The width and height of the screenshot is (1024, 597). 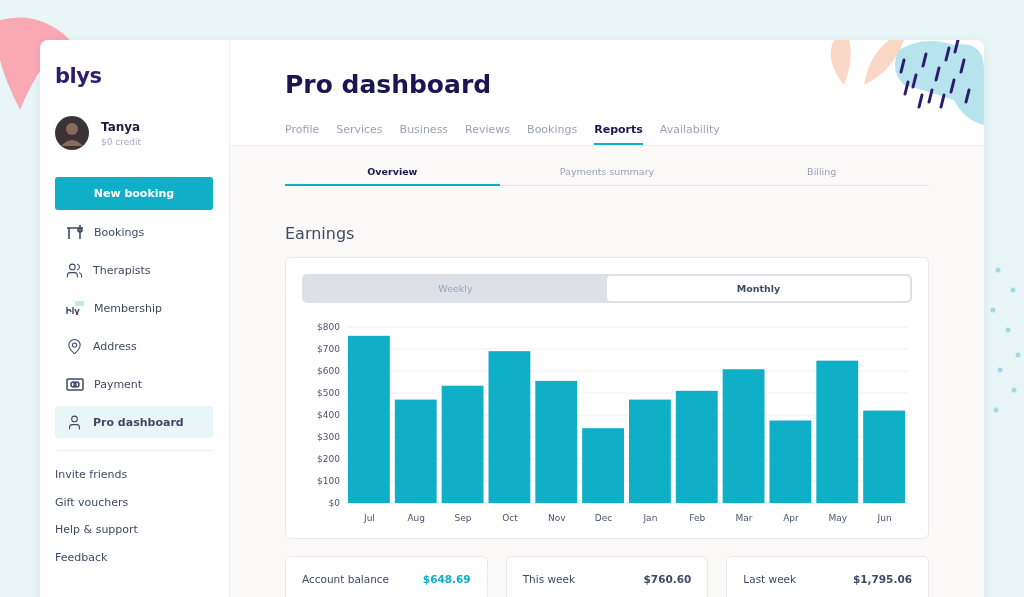 I want to click on subtab: Overview, so click(x=392, y=176).